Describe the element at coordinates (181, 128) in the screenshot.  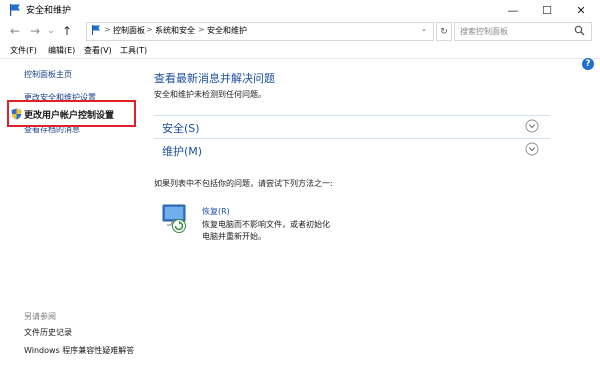
I see `section-security-label: 安全(S)` at that location.